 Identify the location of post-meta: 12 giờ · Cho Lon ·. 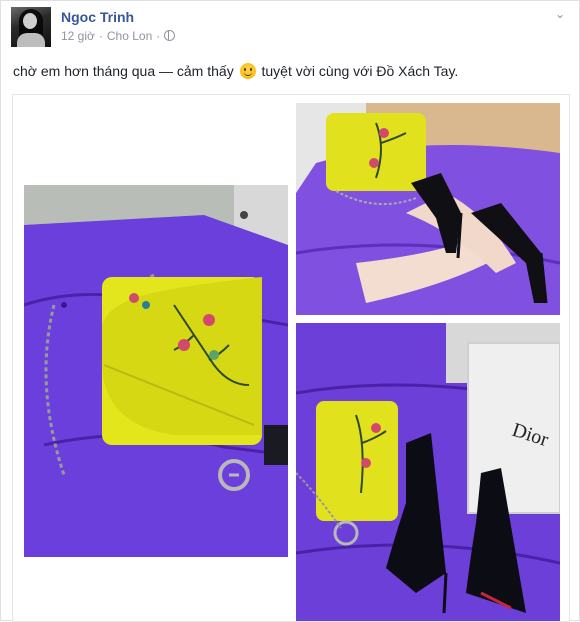
(118, 36).